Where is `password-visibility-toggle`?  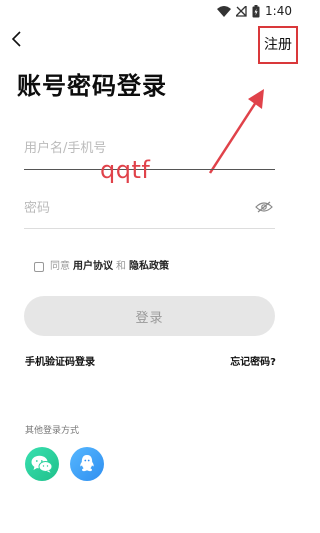 password-visibility-toggle is located at coordinates (264, 206).